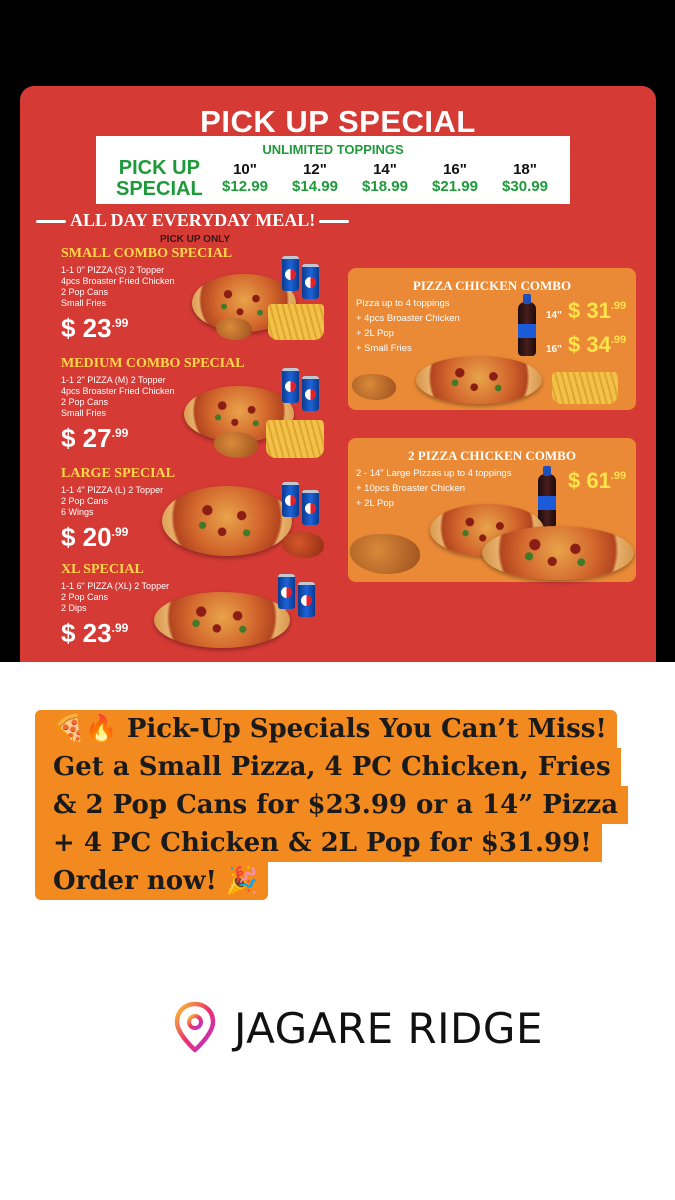  What do you see at coordinates (385, 178) in the screenshot?
I see `size-column: 14" $18.99` at bounding box center [385, 178].